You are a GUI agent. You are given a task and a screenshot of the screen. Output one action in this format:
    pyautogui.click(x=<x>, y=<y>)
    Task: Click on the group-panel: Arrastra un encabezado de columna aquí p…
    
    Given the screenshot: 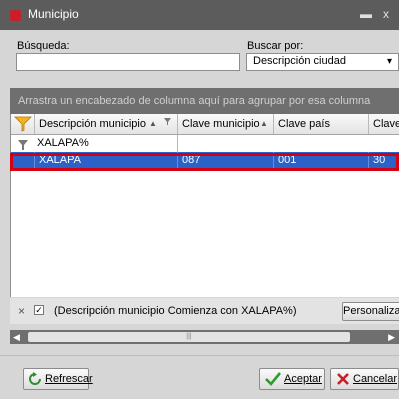 What is the action you would take?
    pyautogui.click(x=204, y=101)
    